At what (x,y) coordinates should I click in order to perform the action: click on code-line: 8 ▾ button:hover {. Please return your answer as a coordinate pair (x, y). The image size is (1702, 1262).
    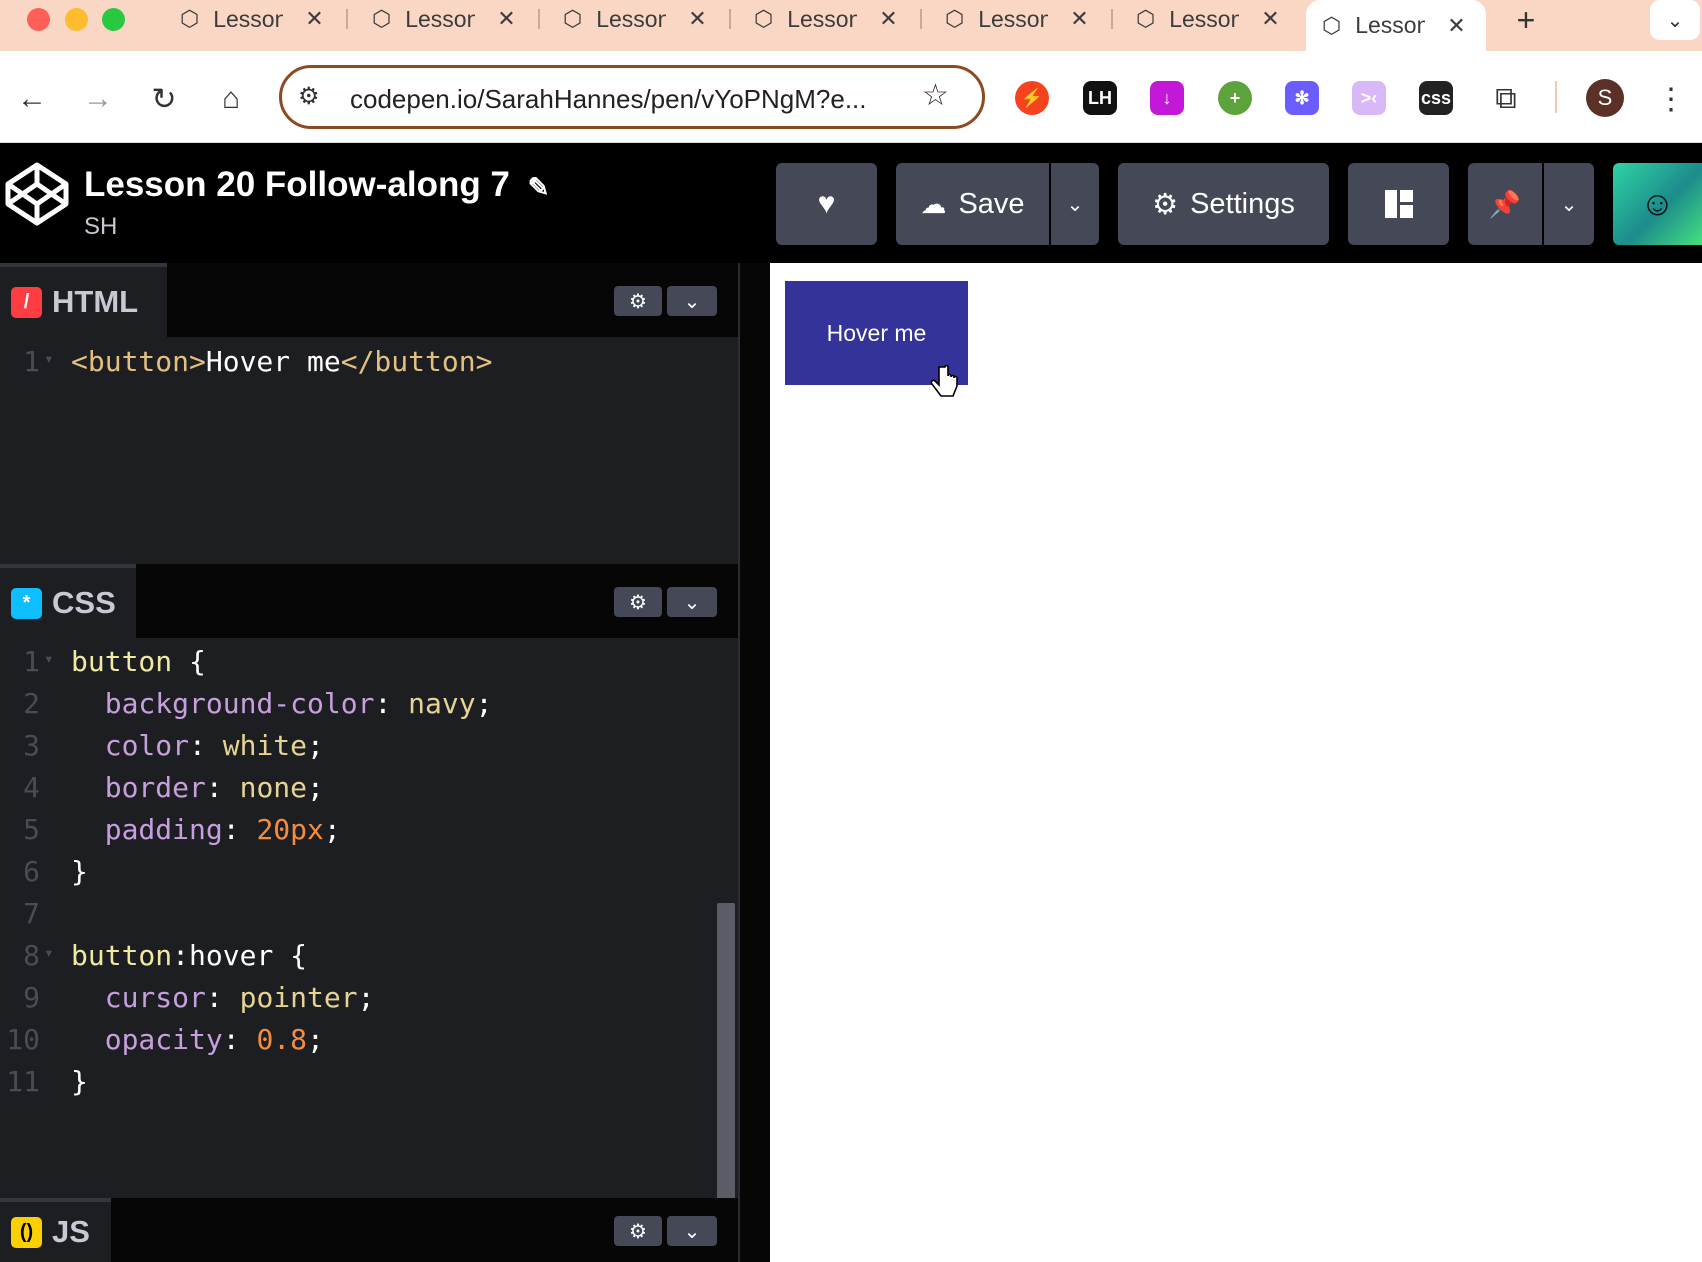
    Looking at the image, I should click on (360, 960).